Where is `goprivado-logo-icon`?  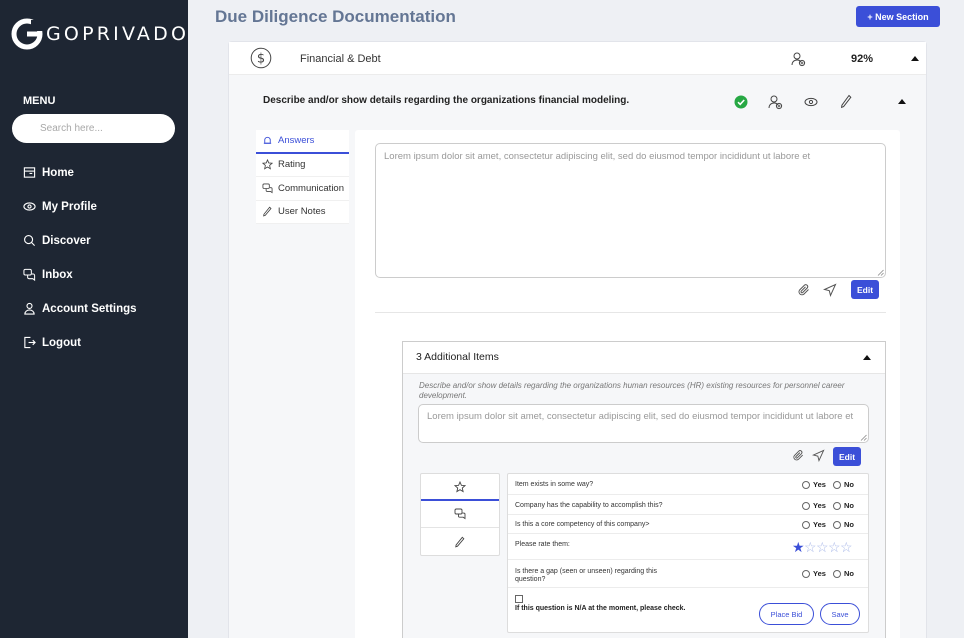 goprivado-logo-icon is located at coordinates (27, 34).